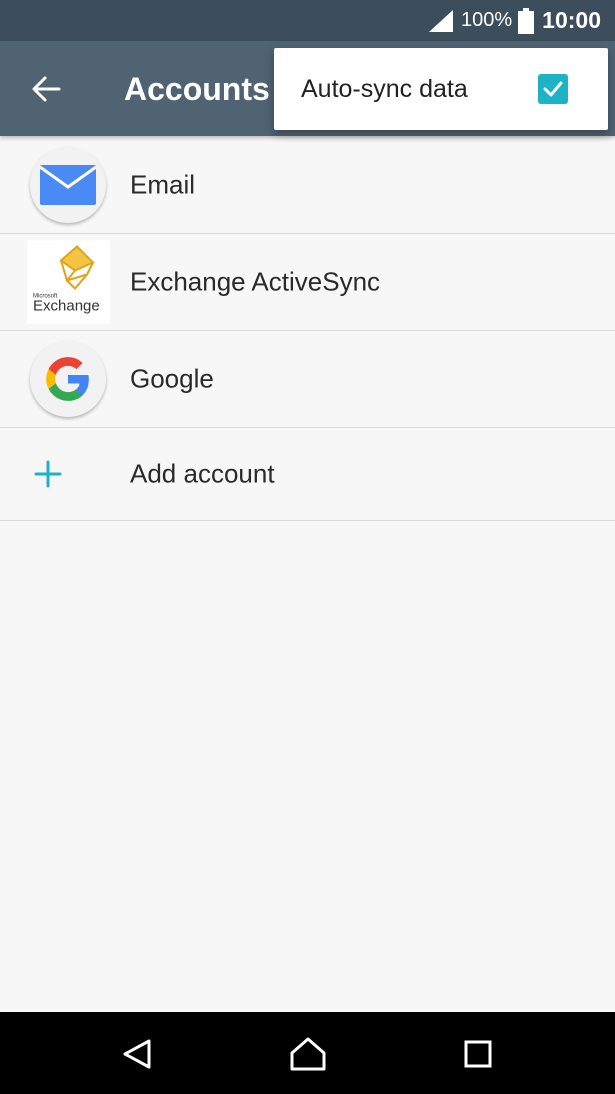  I want to click on page-title: Accounts, so click(197, 89).